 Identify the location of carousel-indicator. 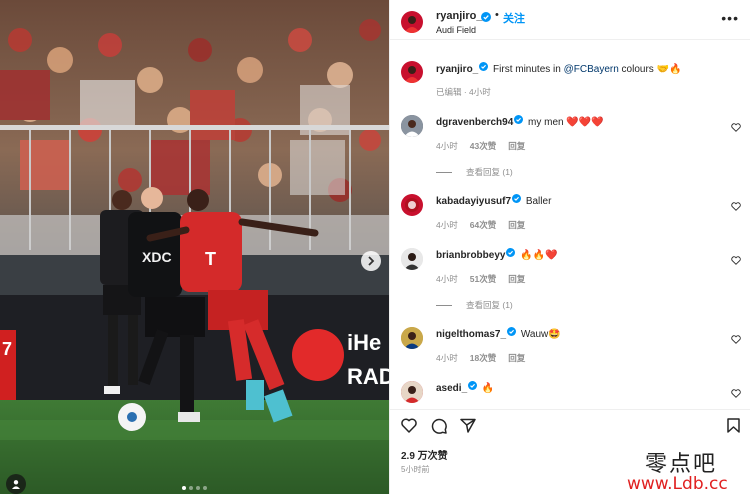
(194, 488).